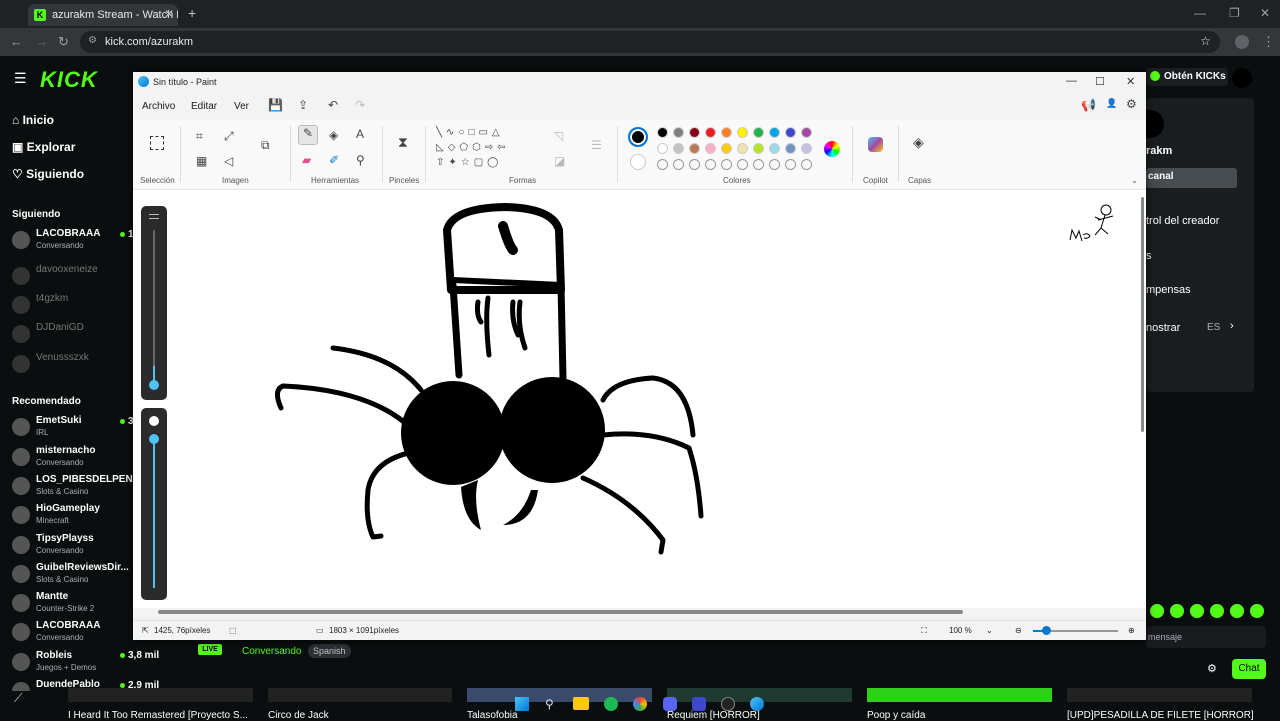 This screenshot has height=721, width=1280. What do you see at coordinates (72, 429) in the screenshot?
I see `recommended-channel: EmetSuki IRL` at bounding box center [72, 429].